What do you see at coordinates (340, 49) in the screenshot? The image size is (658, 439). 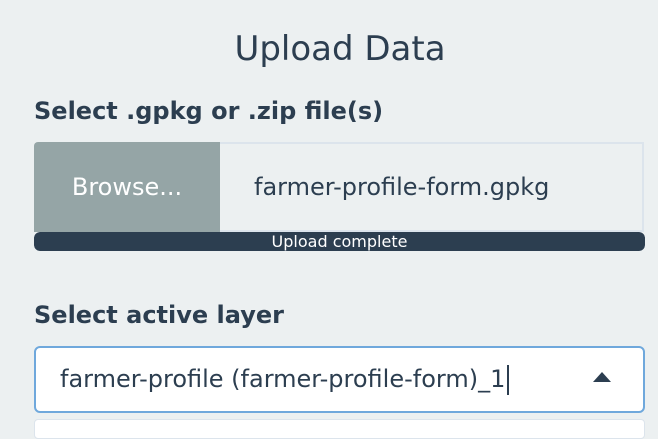 I see `panel-title: Upload Data` at bounding box center [340, 49].